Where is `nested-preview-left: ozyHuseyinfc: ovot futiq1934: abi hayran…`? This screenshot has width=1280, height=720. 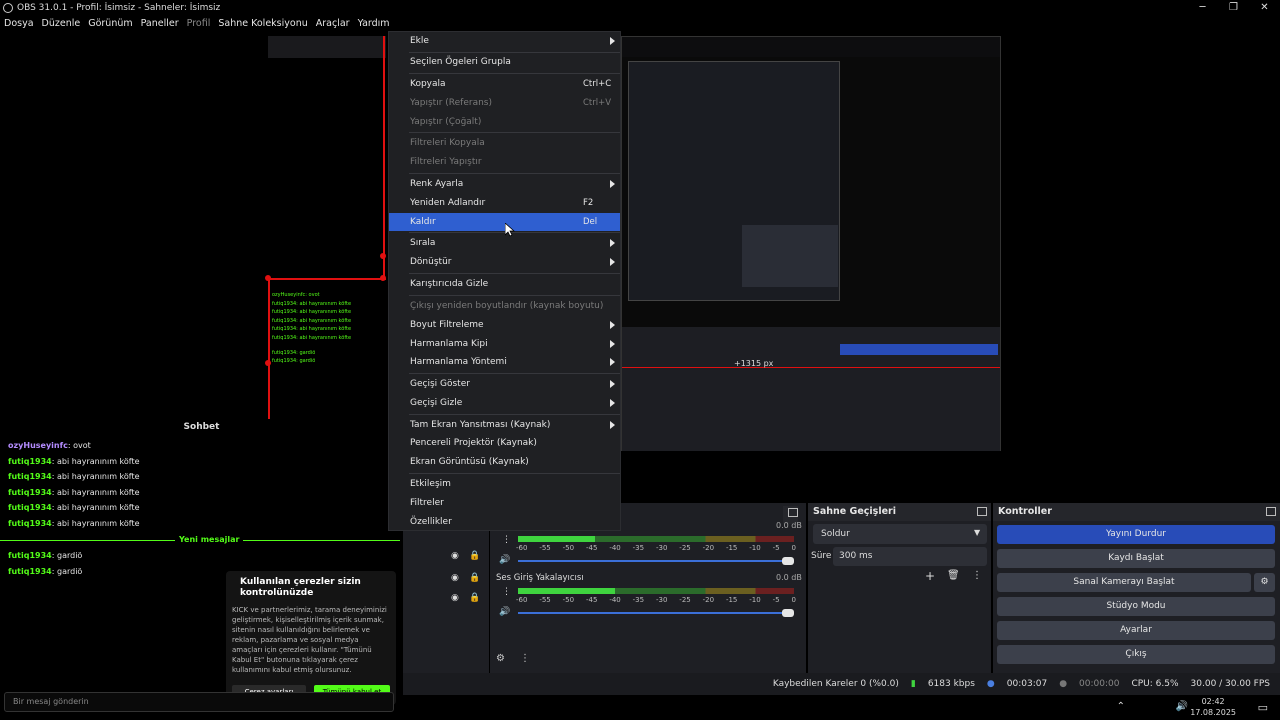 nested-preview-left: ozyHuseyinfc: ovot futiq1934: abi hayran… is located at coordinates (327, 227).